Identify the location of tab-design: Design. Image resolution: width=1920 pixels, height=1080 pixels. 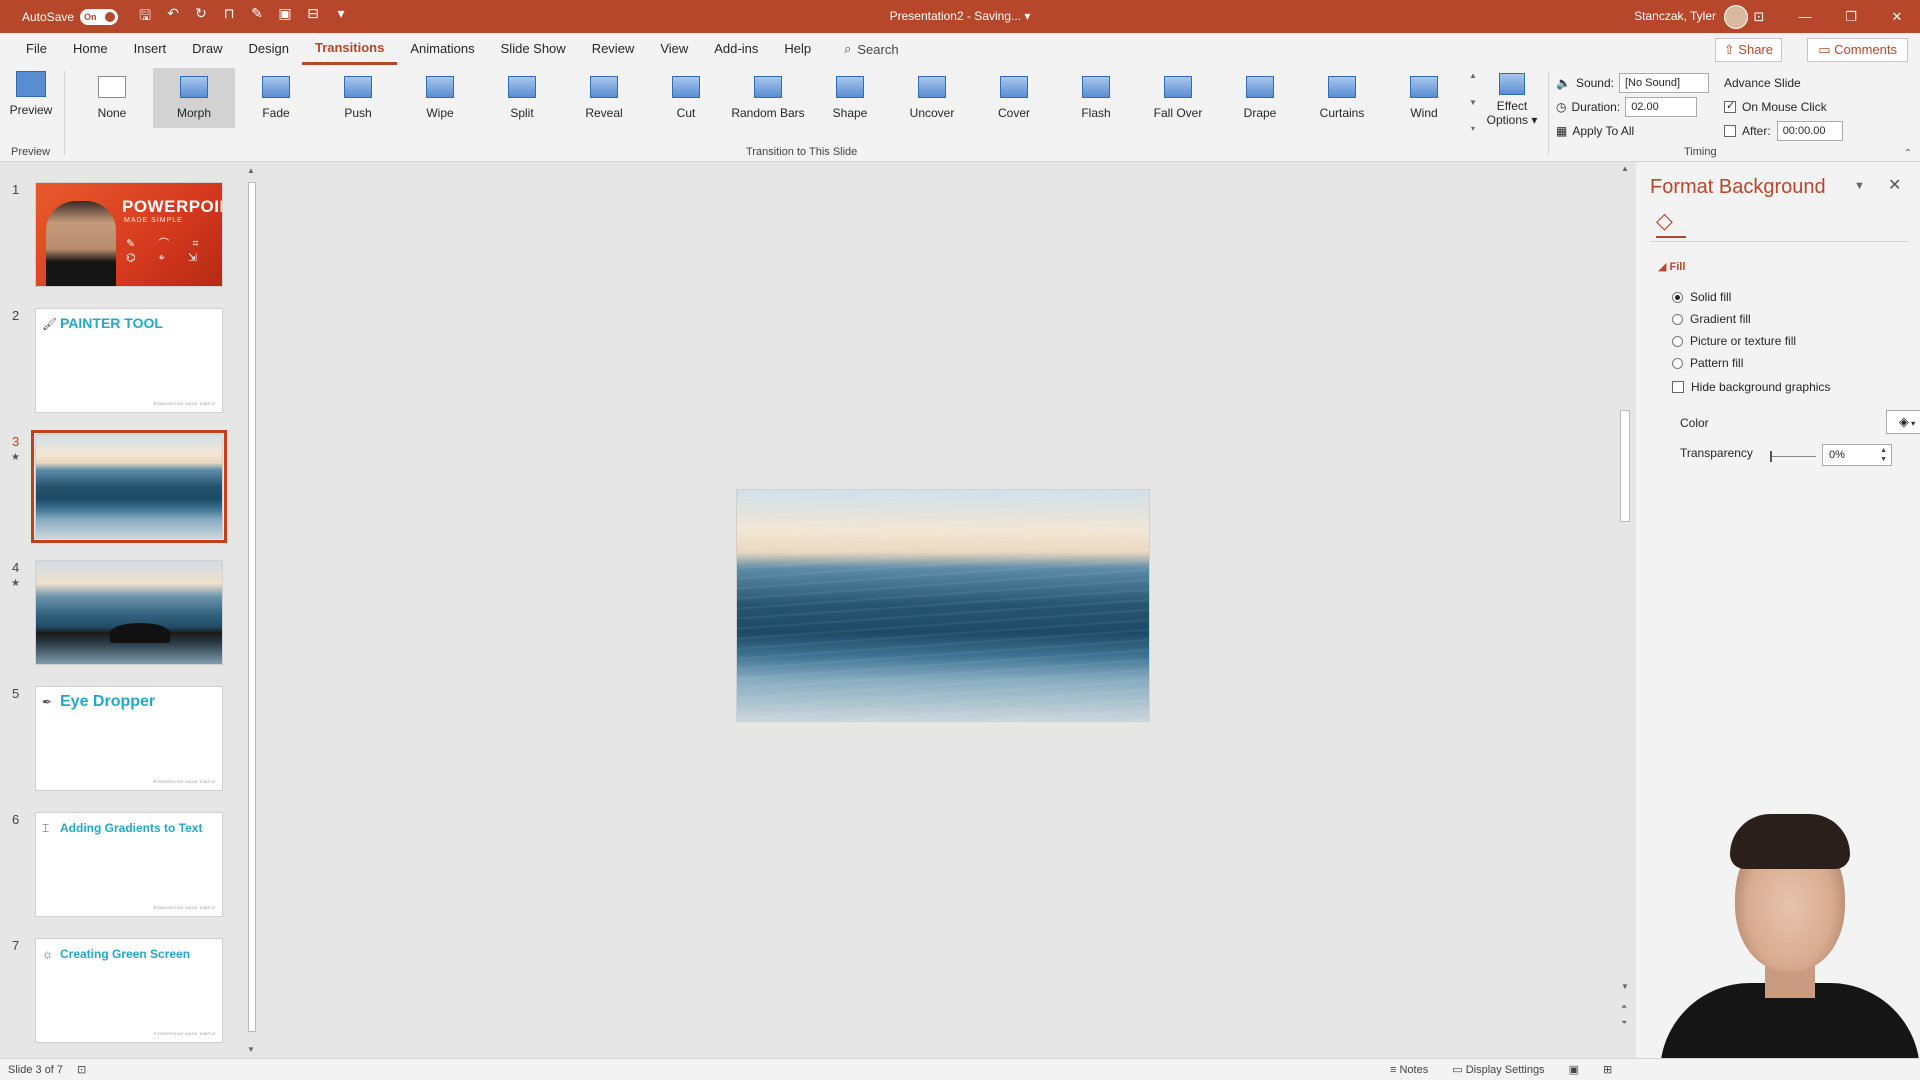
(269, 49).